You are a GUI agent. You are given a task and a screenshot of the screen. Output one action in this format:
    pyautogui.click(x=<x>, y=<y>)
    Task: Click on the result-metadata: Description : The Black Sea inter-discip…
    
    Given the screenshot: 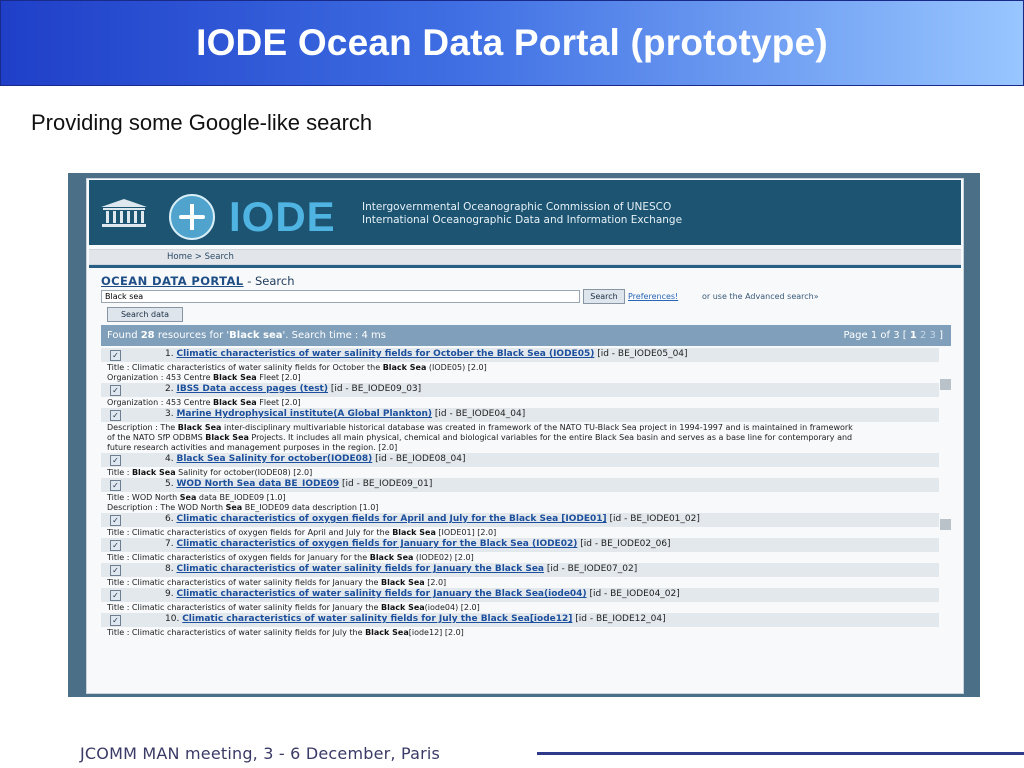 What is the action you would take?
    pyautogui.click(x=480, y=427)
    